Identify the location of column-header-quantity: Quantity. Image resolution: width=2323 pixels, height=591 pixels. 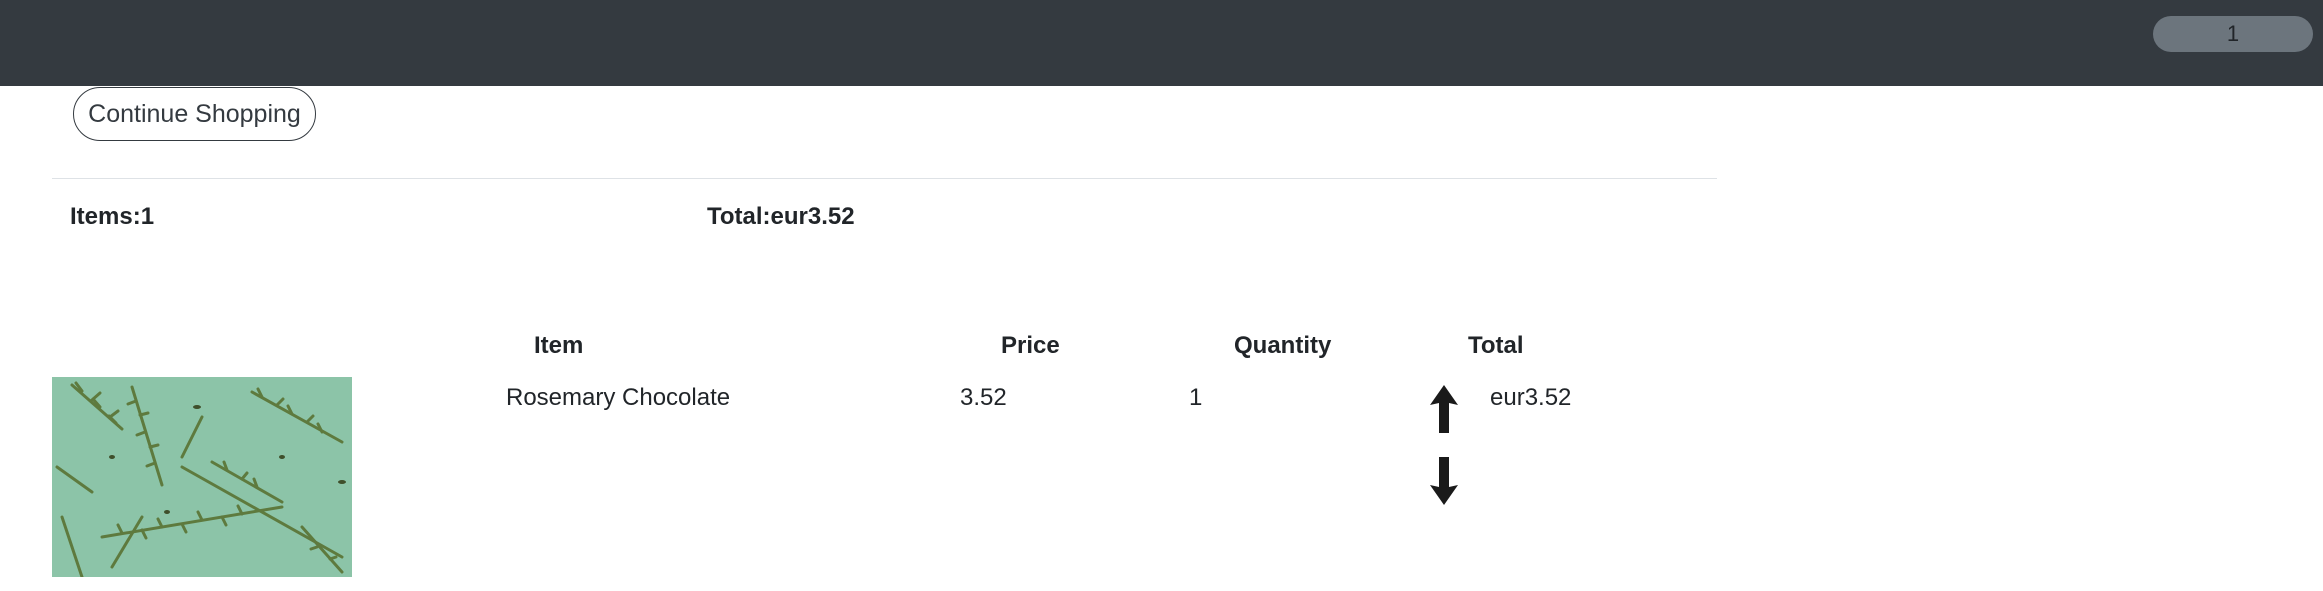
(1283, 345).